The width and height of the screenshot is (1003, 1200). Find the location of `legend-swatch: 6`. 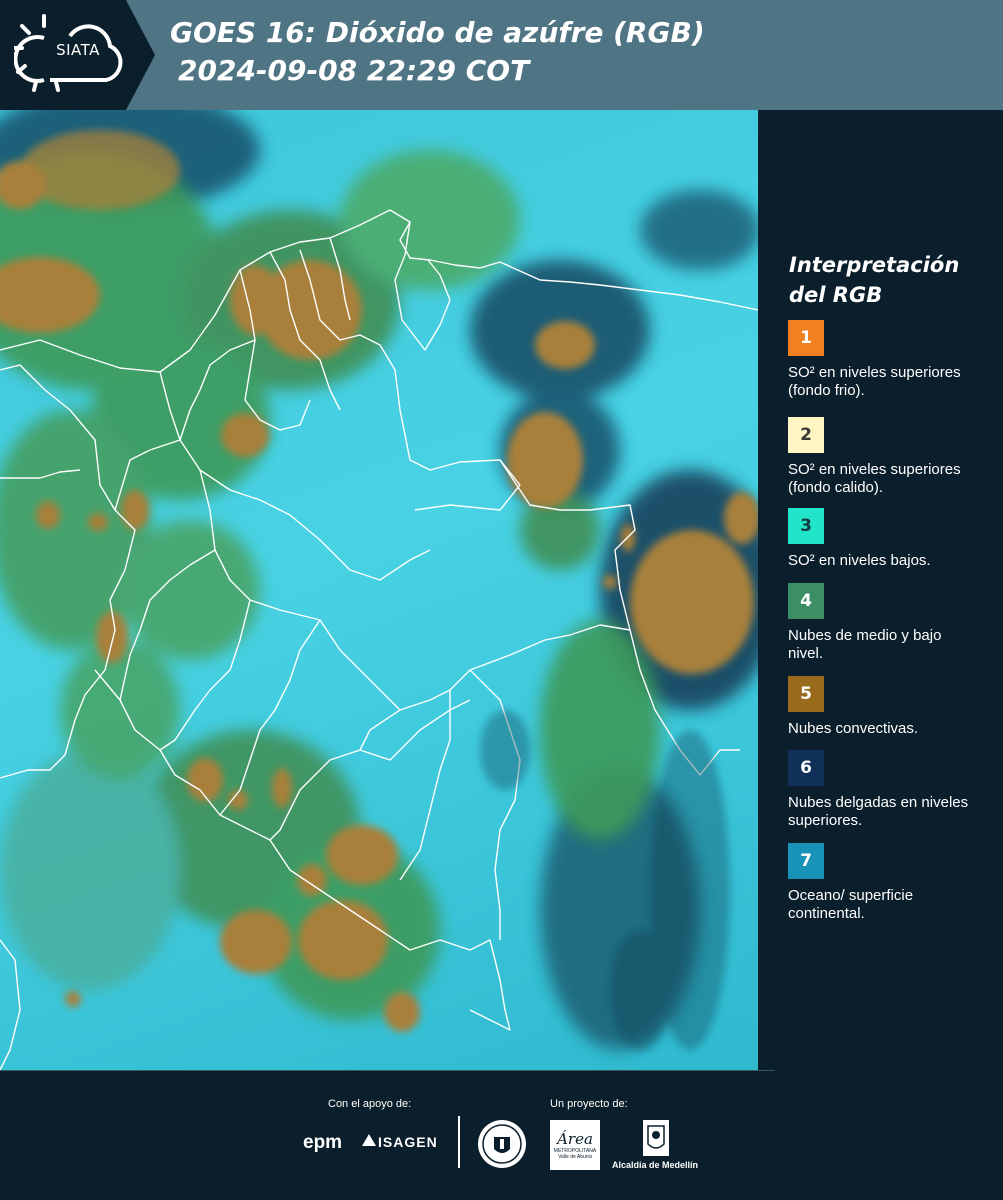

legend-swatch: 6 is located at coordinates (806, 768).